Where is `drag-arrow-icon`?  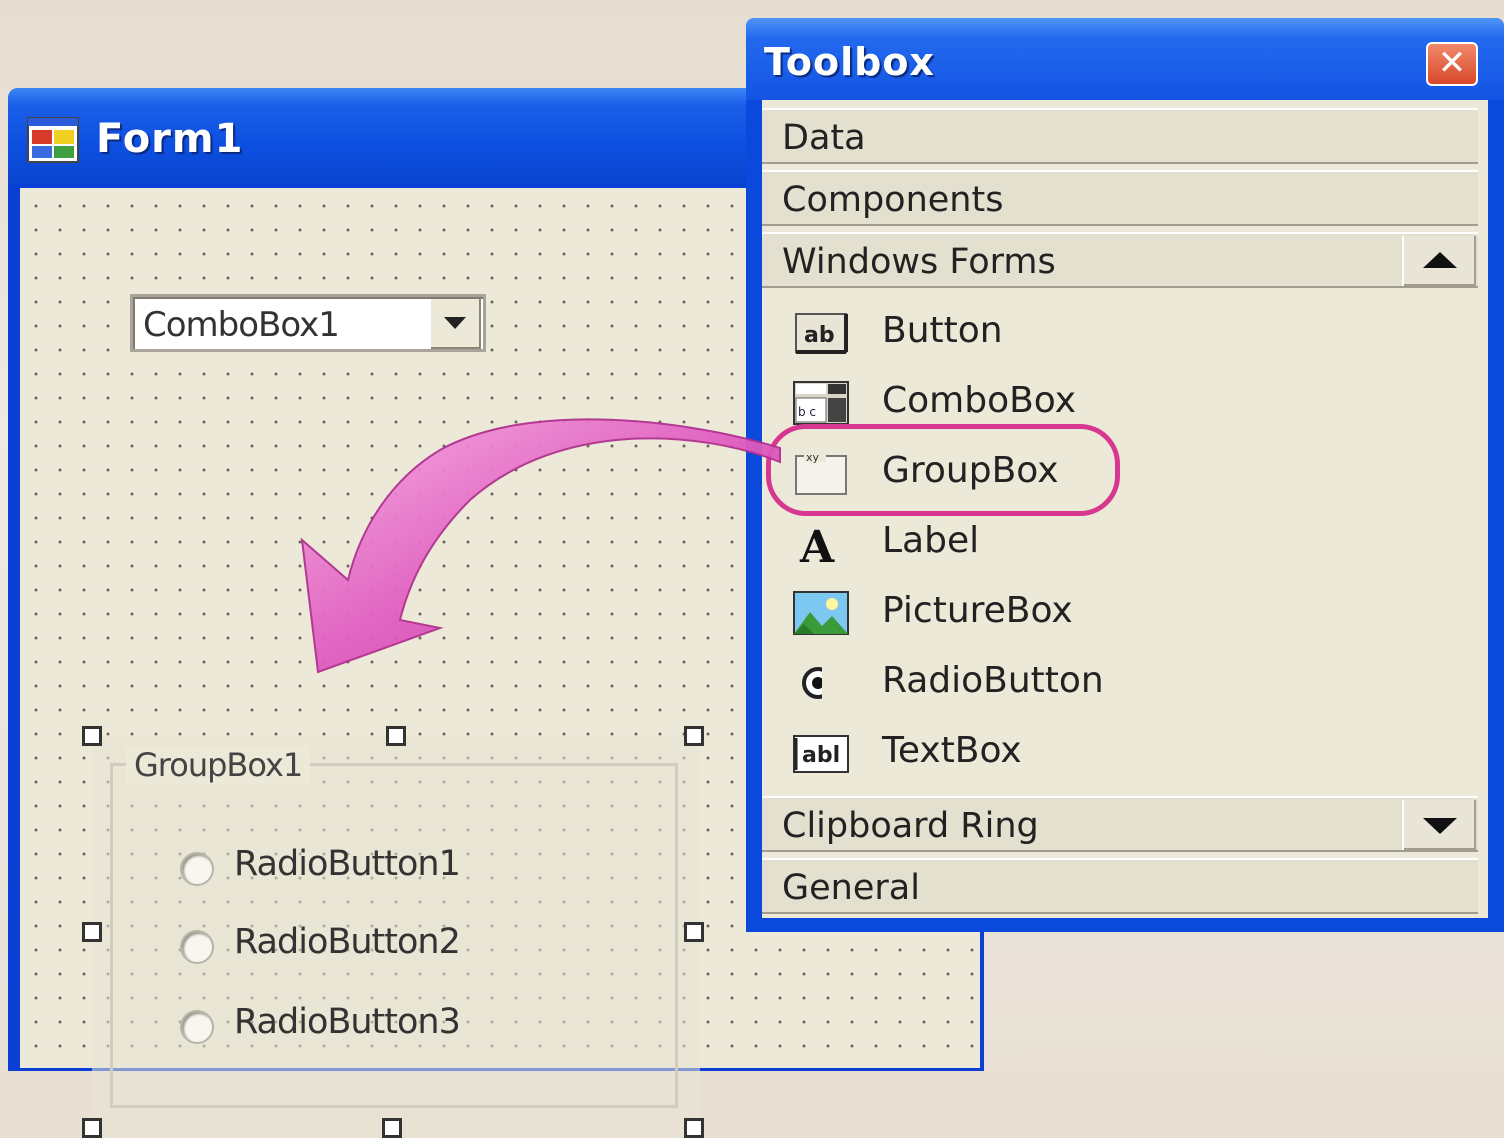 drag-arrow-icon is located at coordinates (540, 546).